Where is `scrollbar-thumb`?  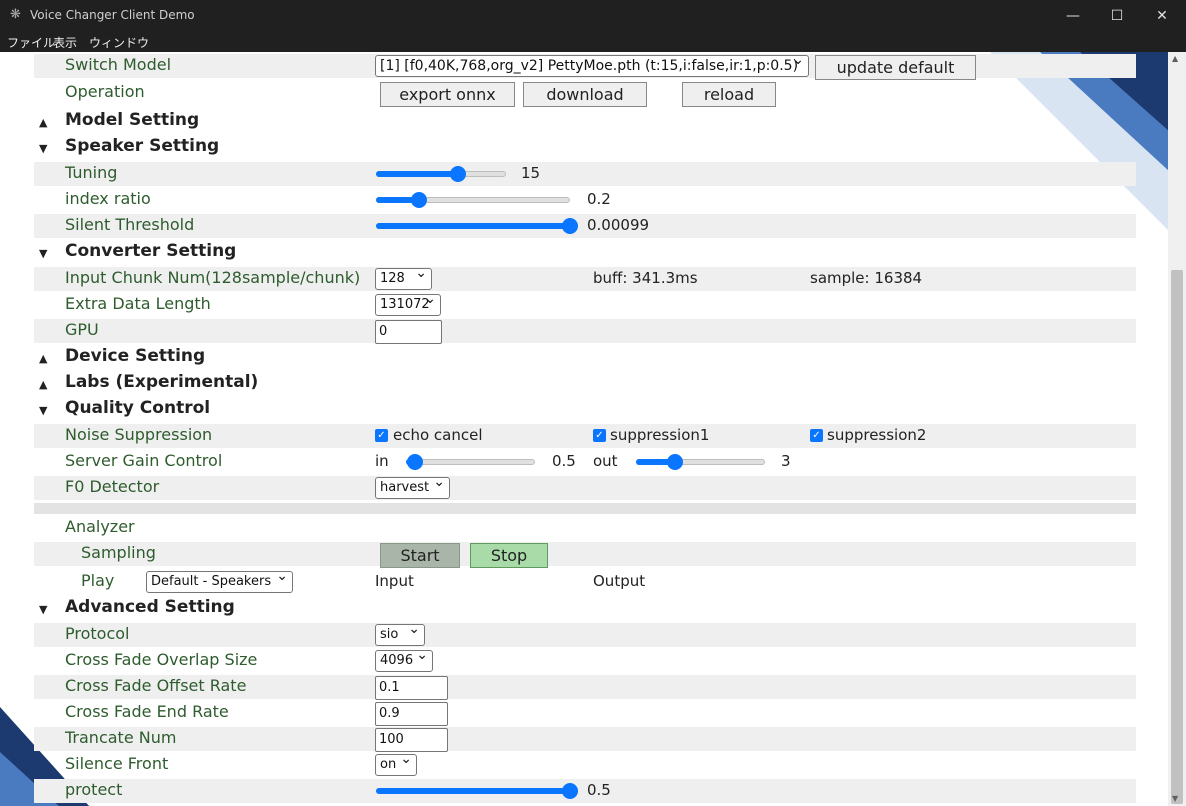
scrollbar-thumb is located at coordinates (1177, 537).